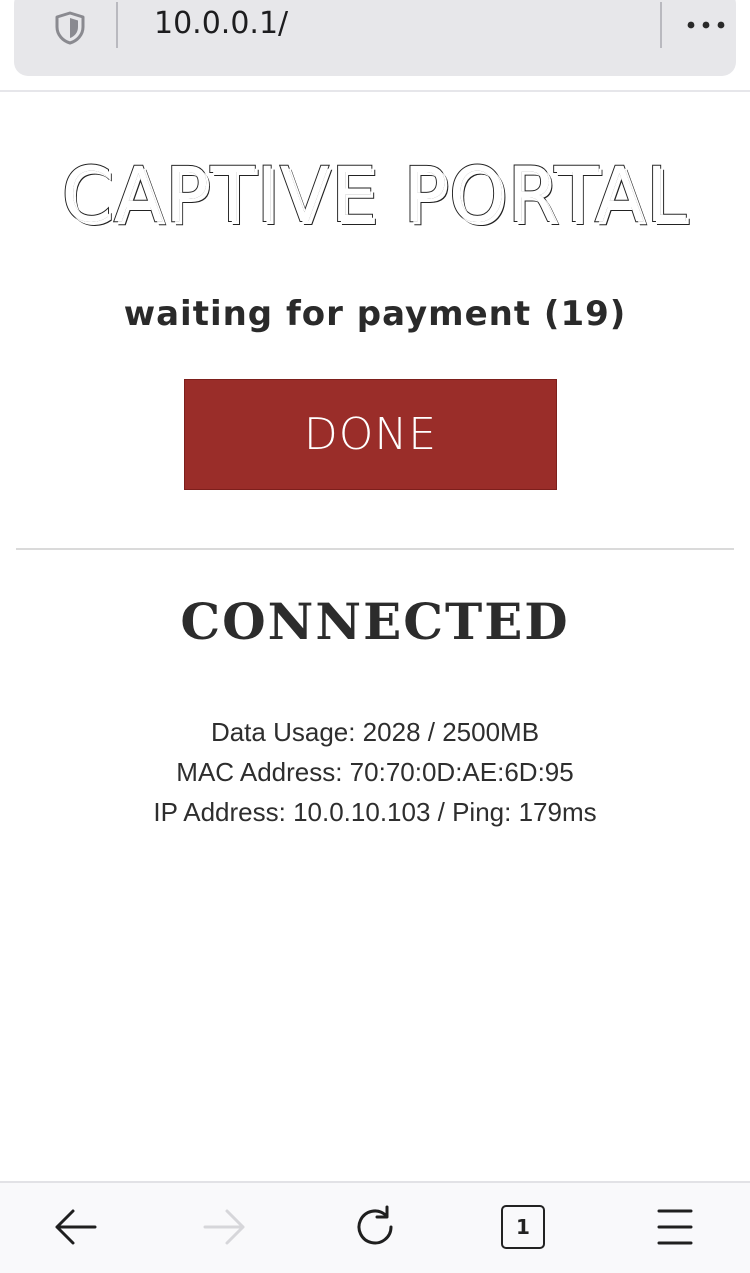 Image resolution: width=750 pixels, height=1273 pixels. I want to click on url-text: 10.0.0.1/, so click(221, 24).